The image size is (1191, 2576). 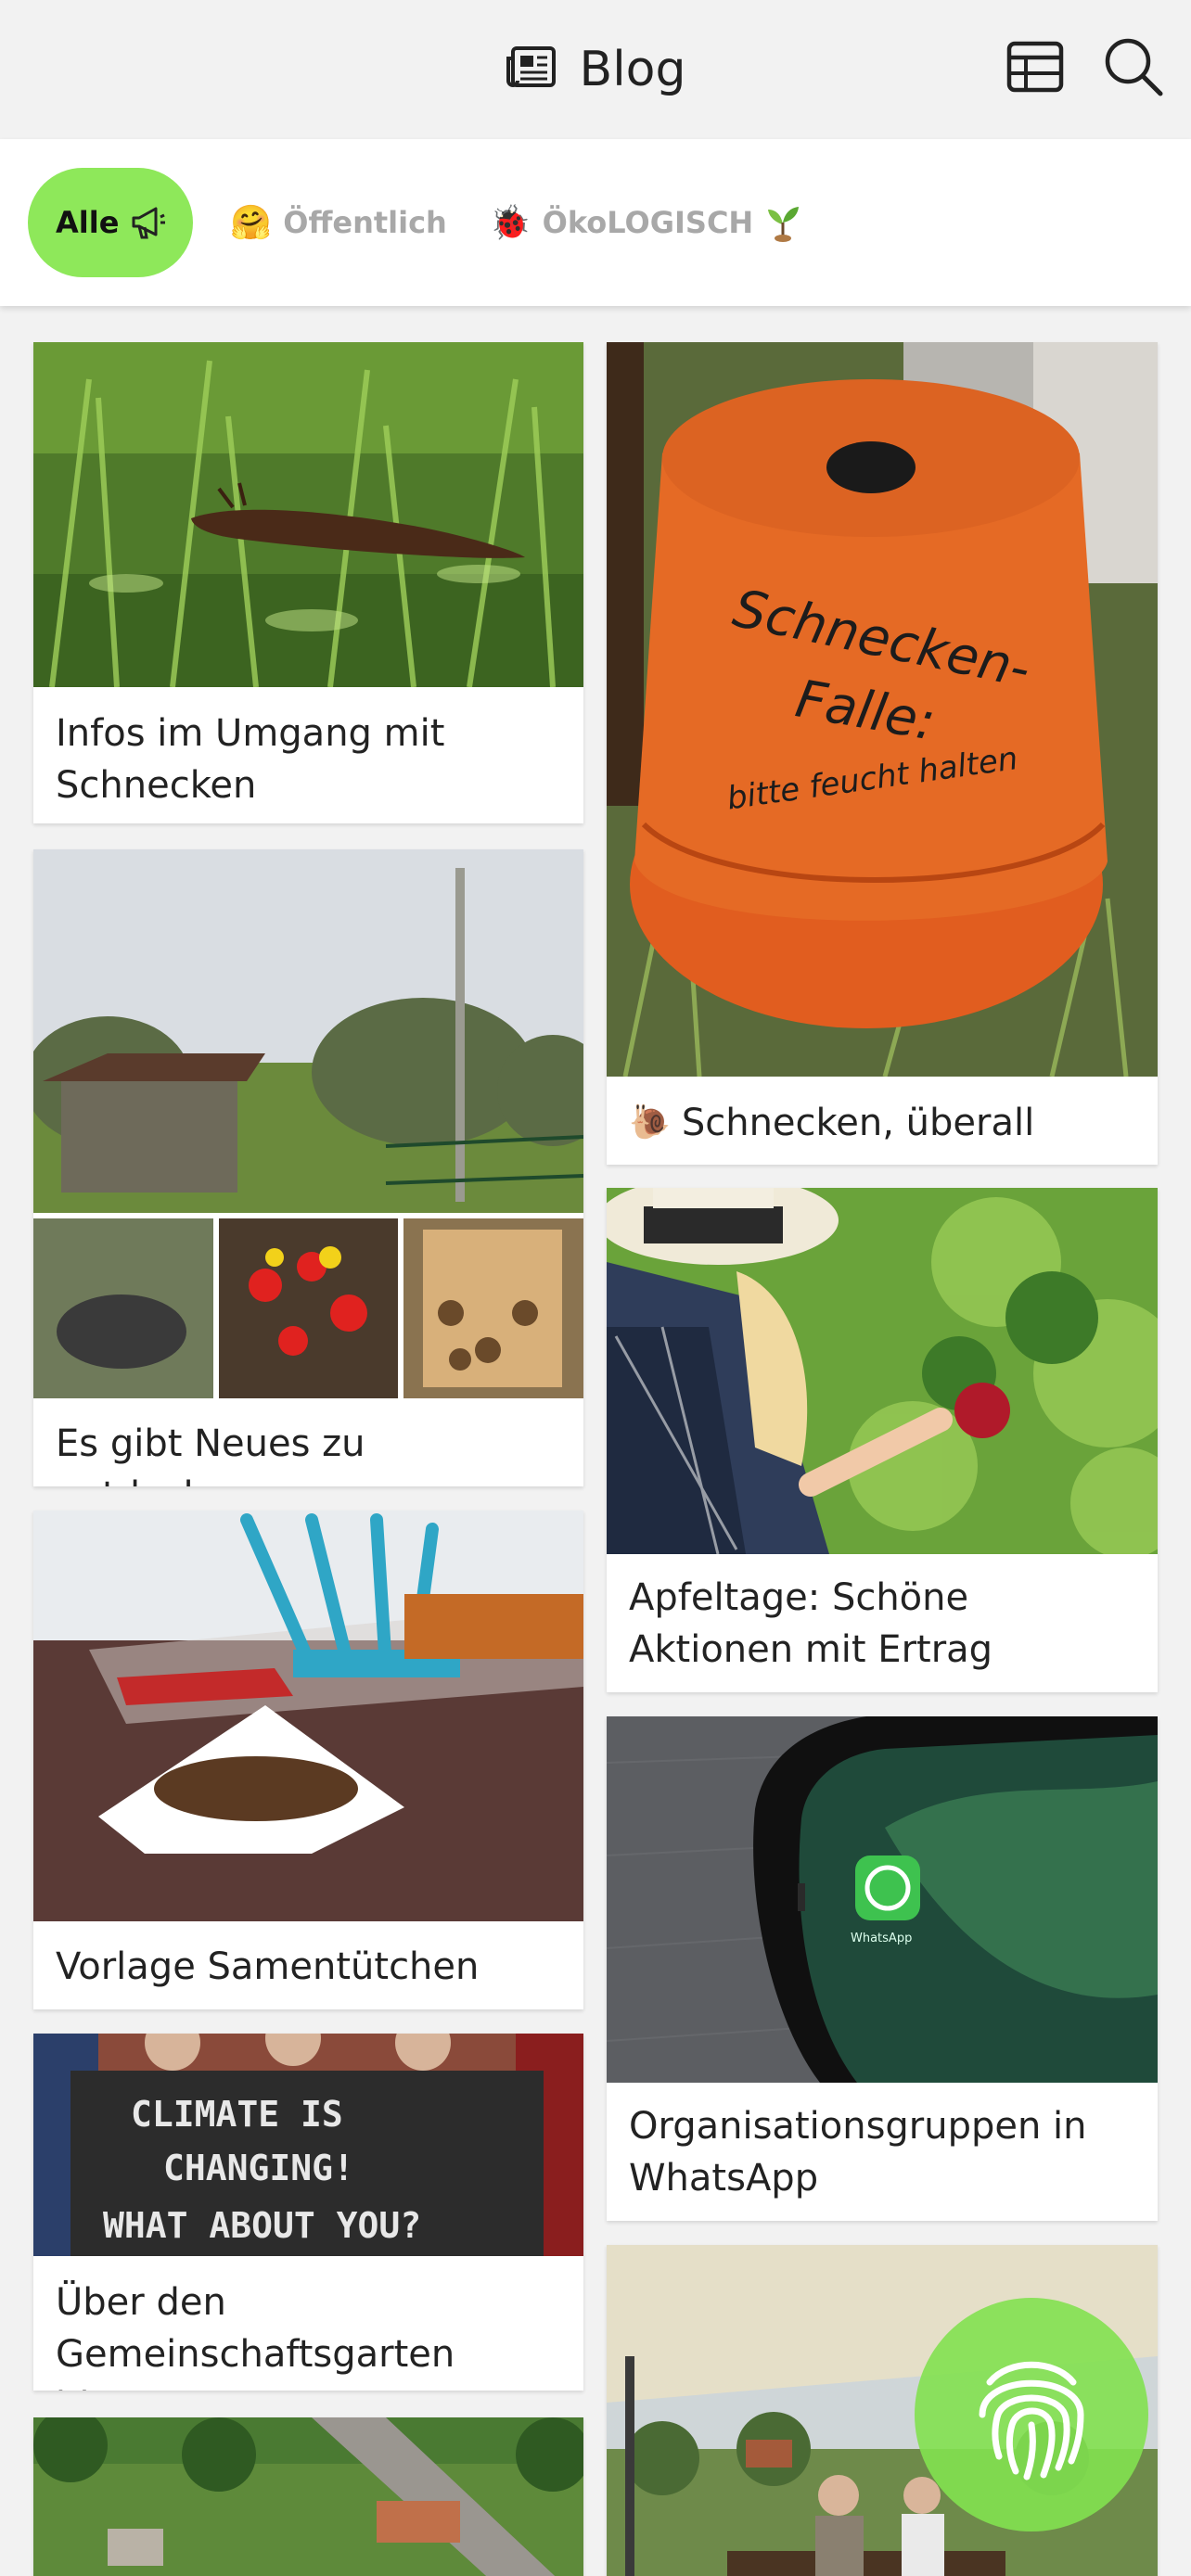 What do you see at coordinates (149, 223) in the screenshot?
I see `megaphone-icon` at bounding box center [149, 223].